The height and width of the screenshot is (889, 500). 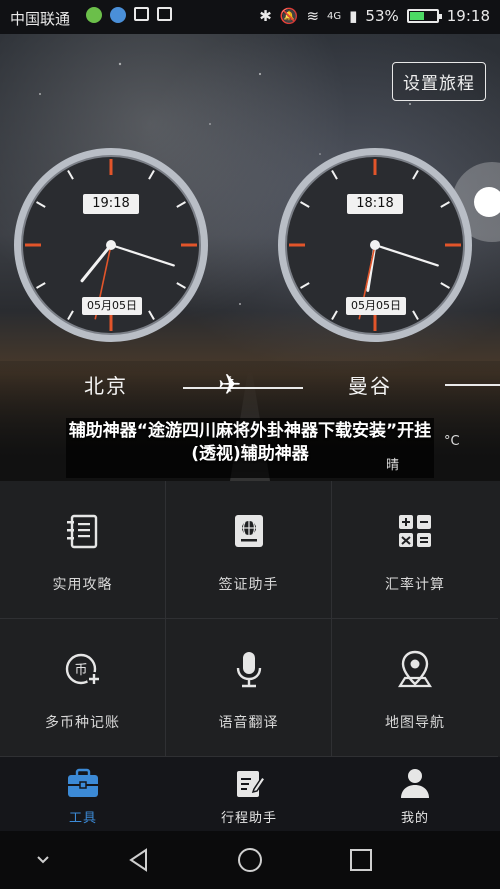 I want to click on temperature-unit: °C, so click(x=452, y=441).